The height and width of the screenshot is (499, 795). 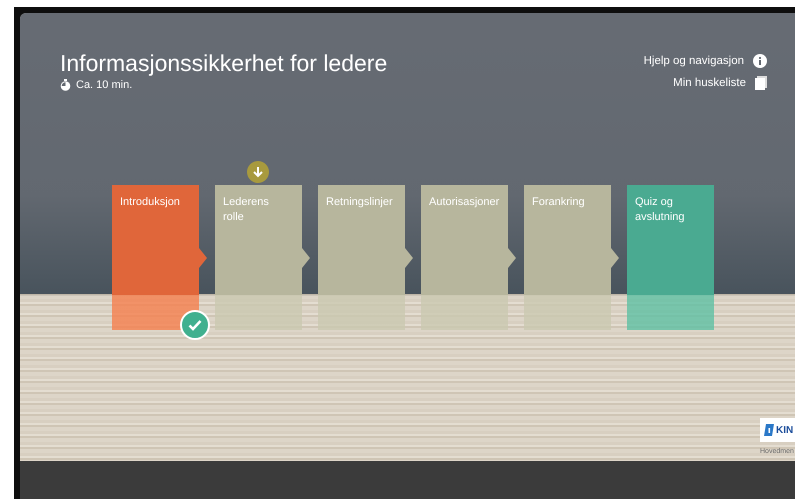 I want to click on shield-icon, so click(x=769, y=430).